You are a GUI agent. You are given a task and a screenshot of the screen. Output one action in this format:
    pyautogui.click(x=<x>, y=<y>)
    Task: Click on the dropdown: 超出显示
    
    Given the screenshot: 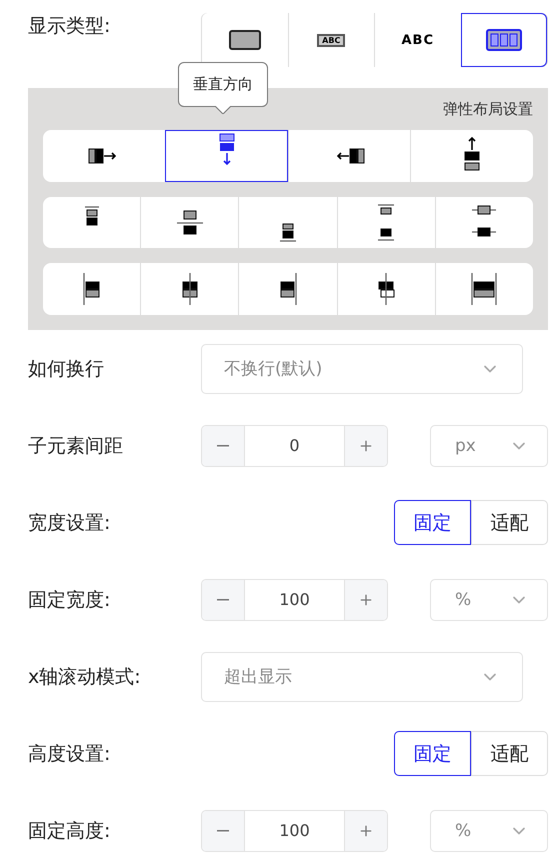 What is the action you would take?
    pyautogui.click(x=362, y=677)
    